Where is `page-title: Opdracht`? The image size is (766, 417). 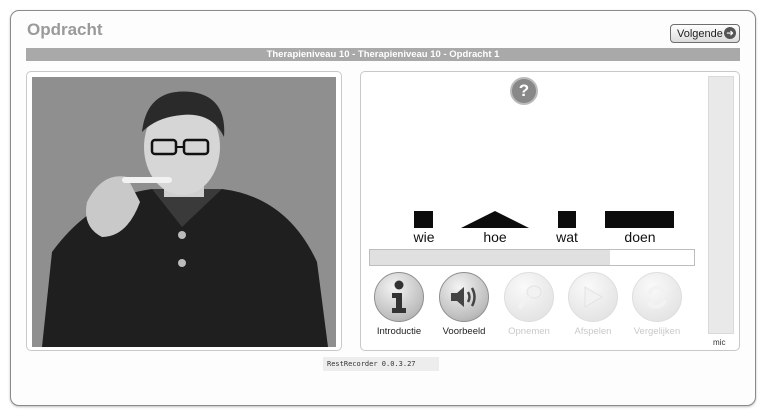 page-title: Opdracht is located at coordinates (65, 29).